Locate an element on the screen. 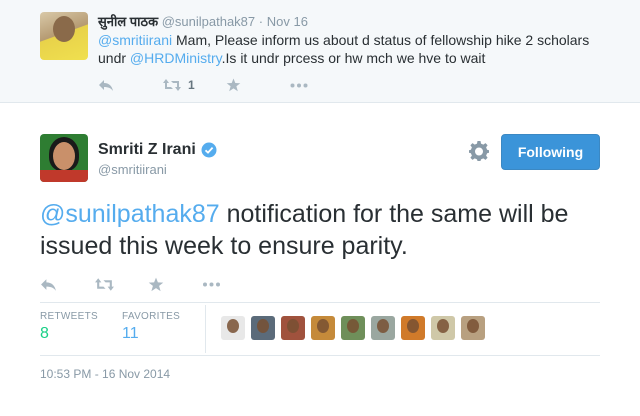 This screenshot has width=640, height=416. author-handle: @sunilpathak87 is located at coordinates (208, 21).